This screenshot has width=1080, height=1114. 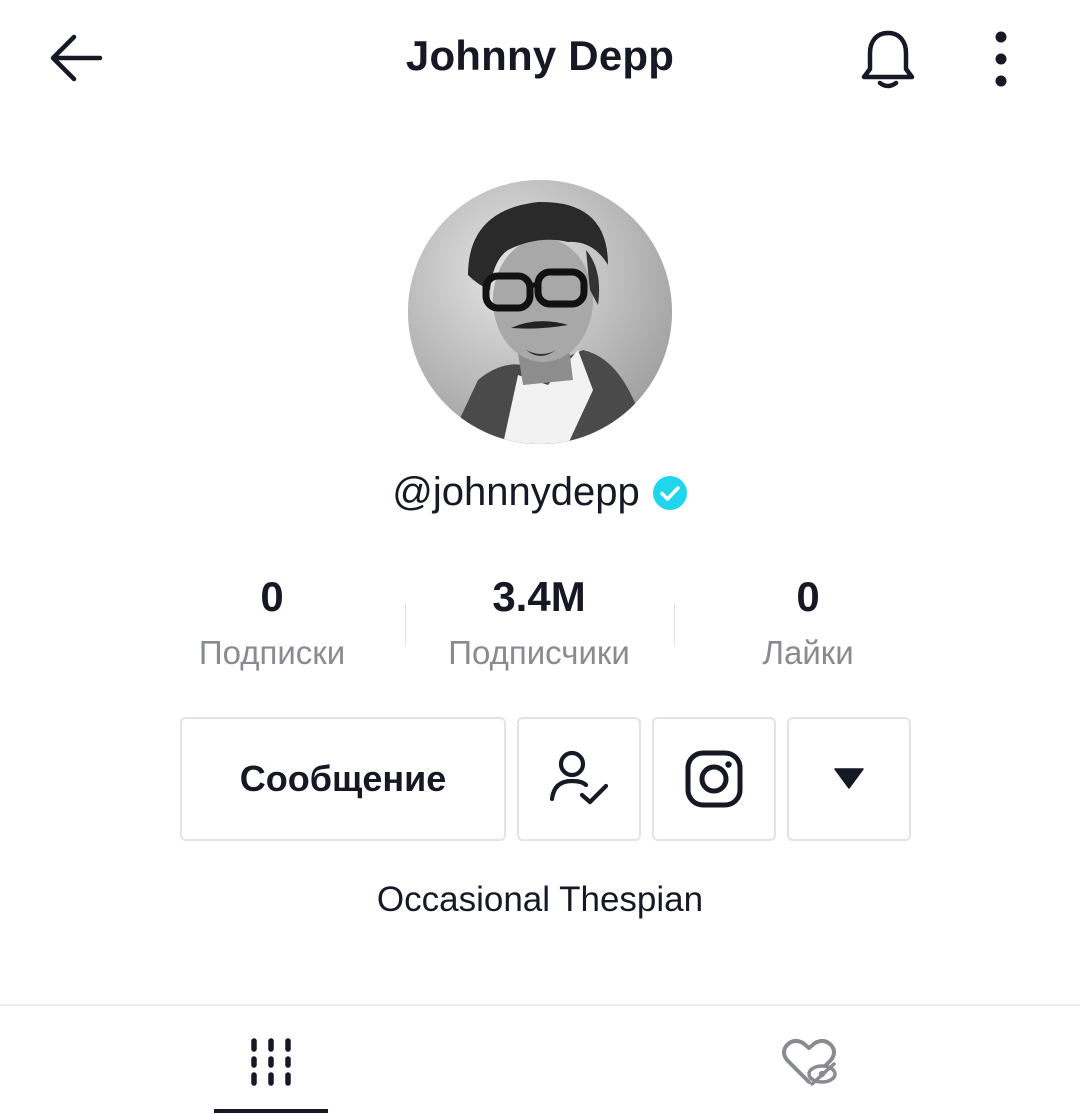 I want to click on profile-photo, so click(x=540, y=312).